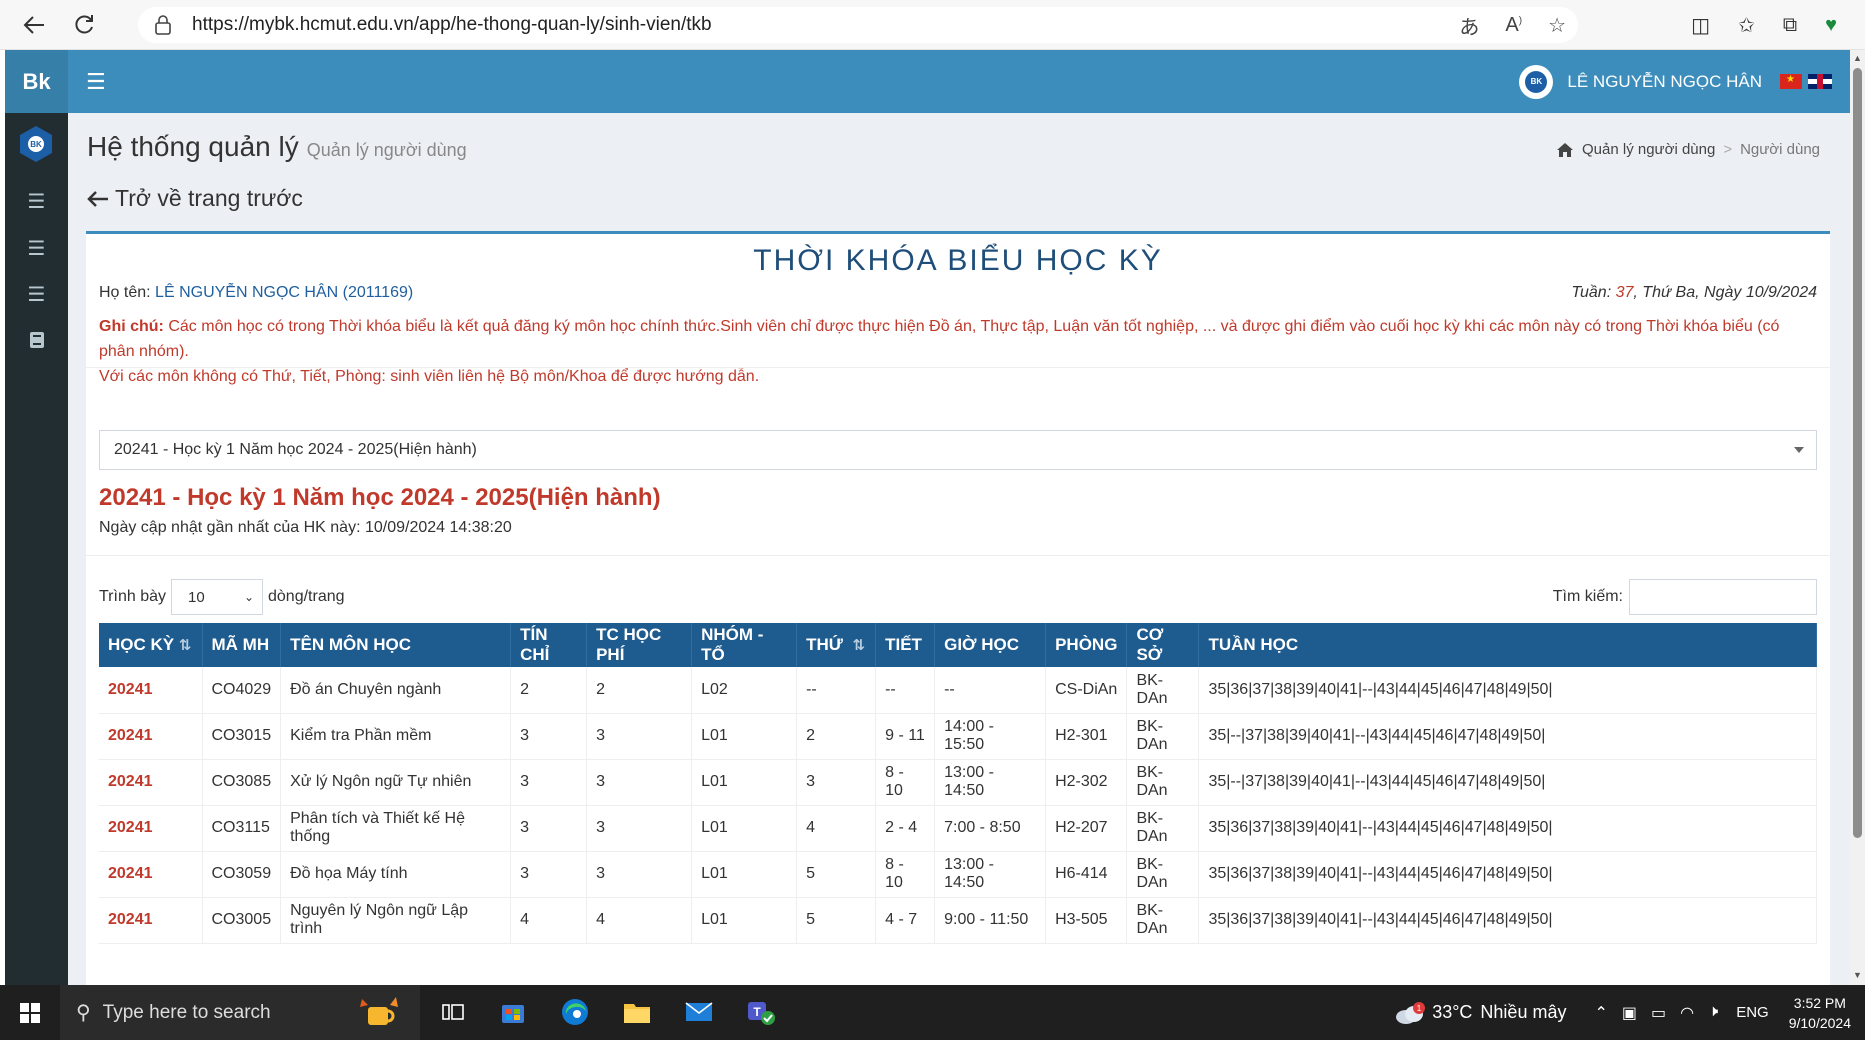 The image size is (1865, 1040). Describe the element at coordinates (256, 292) in the screenshot. I see `student-info: Họ tên: LÊ NGUYỄN NGỌC HÂN (2011169)` at that location.